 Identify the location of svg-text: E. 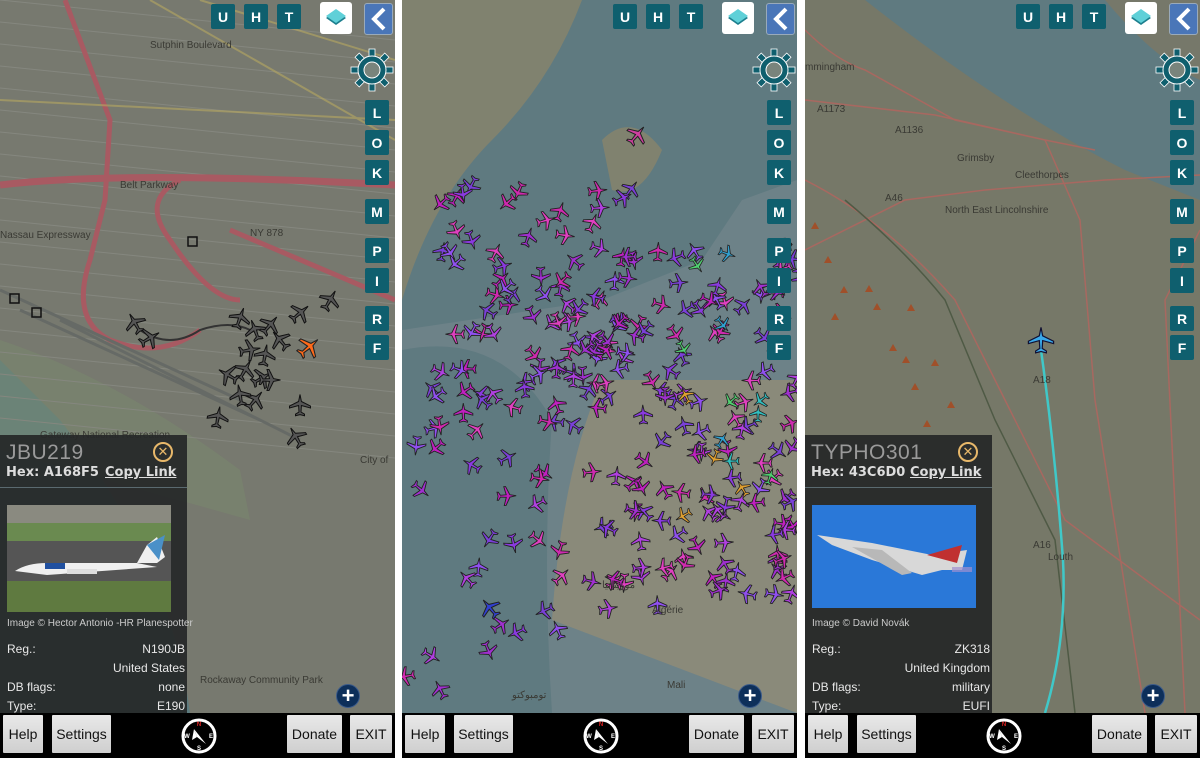
(613, 737).